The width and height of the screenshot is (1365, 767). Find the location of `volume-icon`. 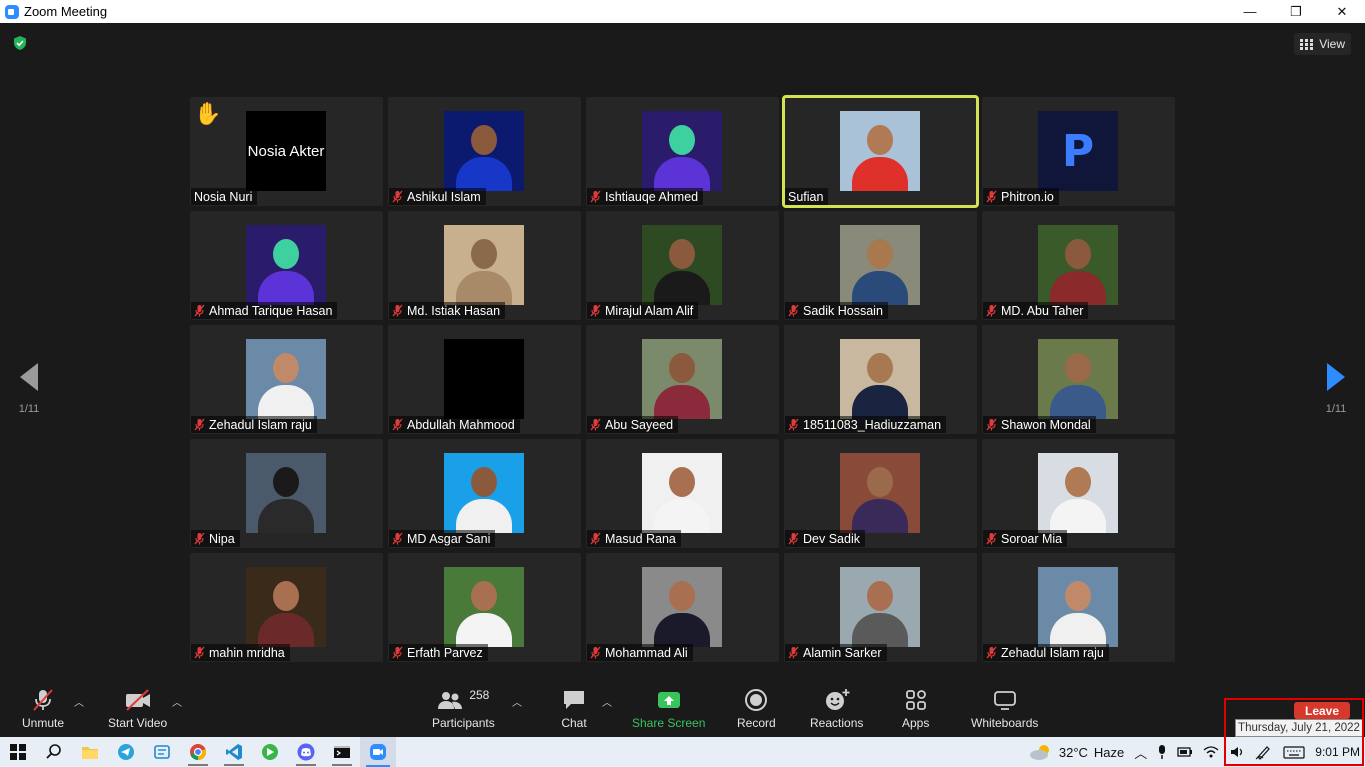

volume-icon is located at coordinates (1237, 752).